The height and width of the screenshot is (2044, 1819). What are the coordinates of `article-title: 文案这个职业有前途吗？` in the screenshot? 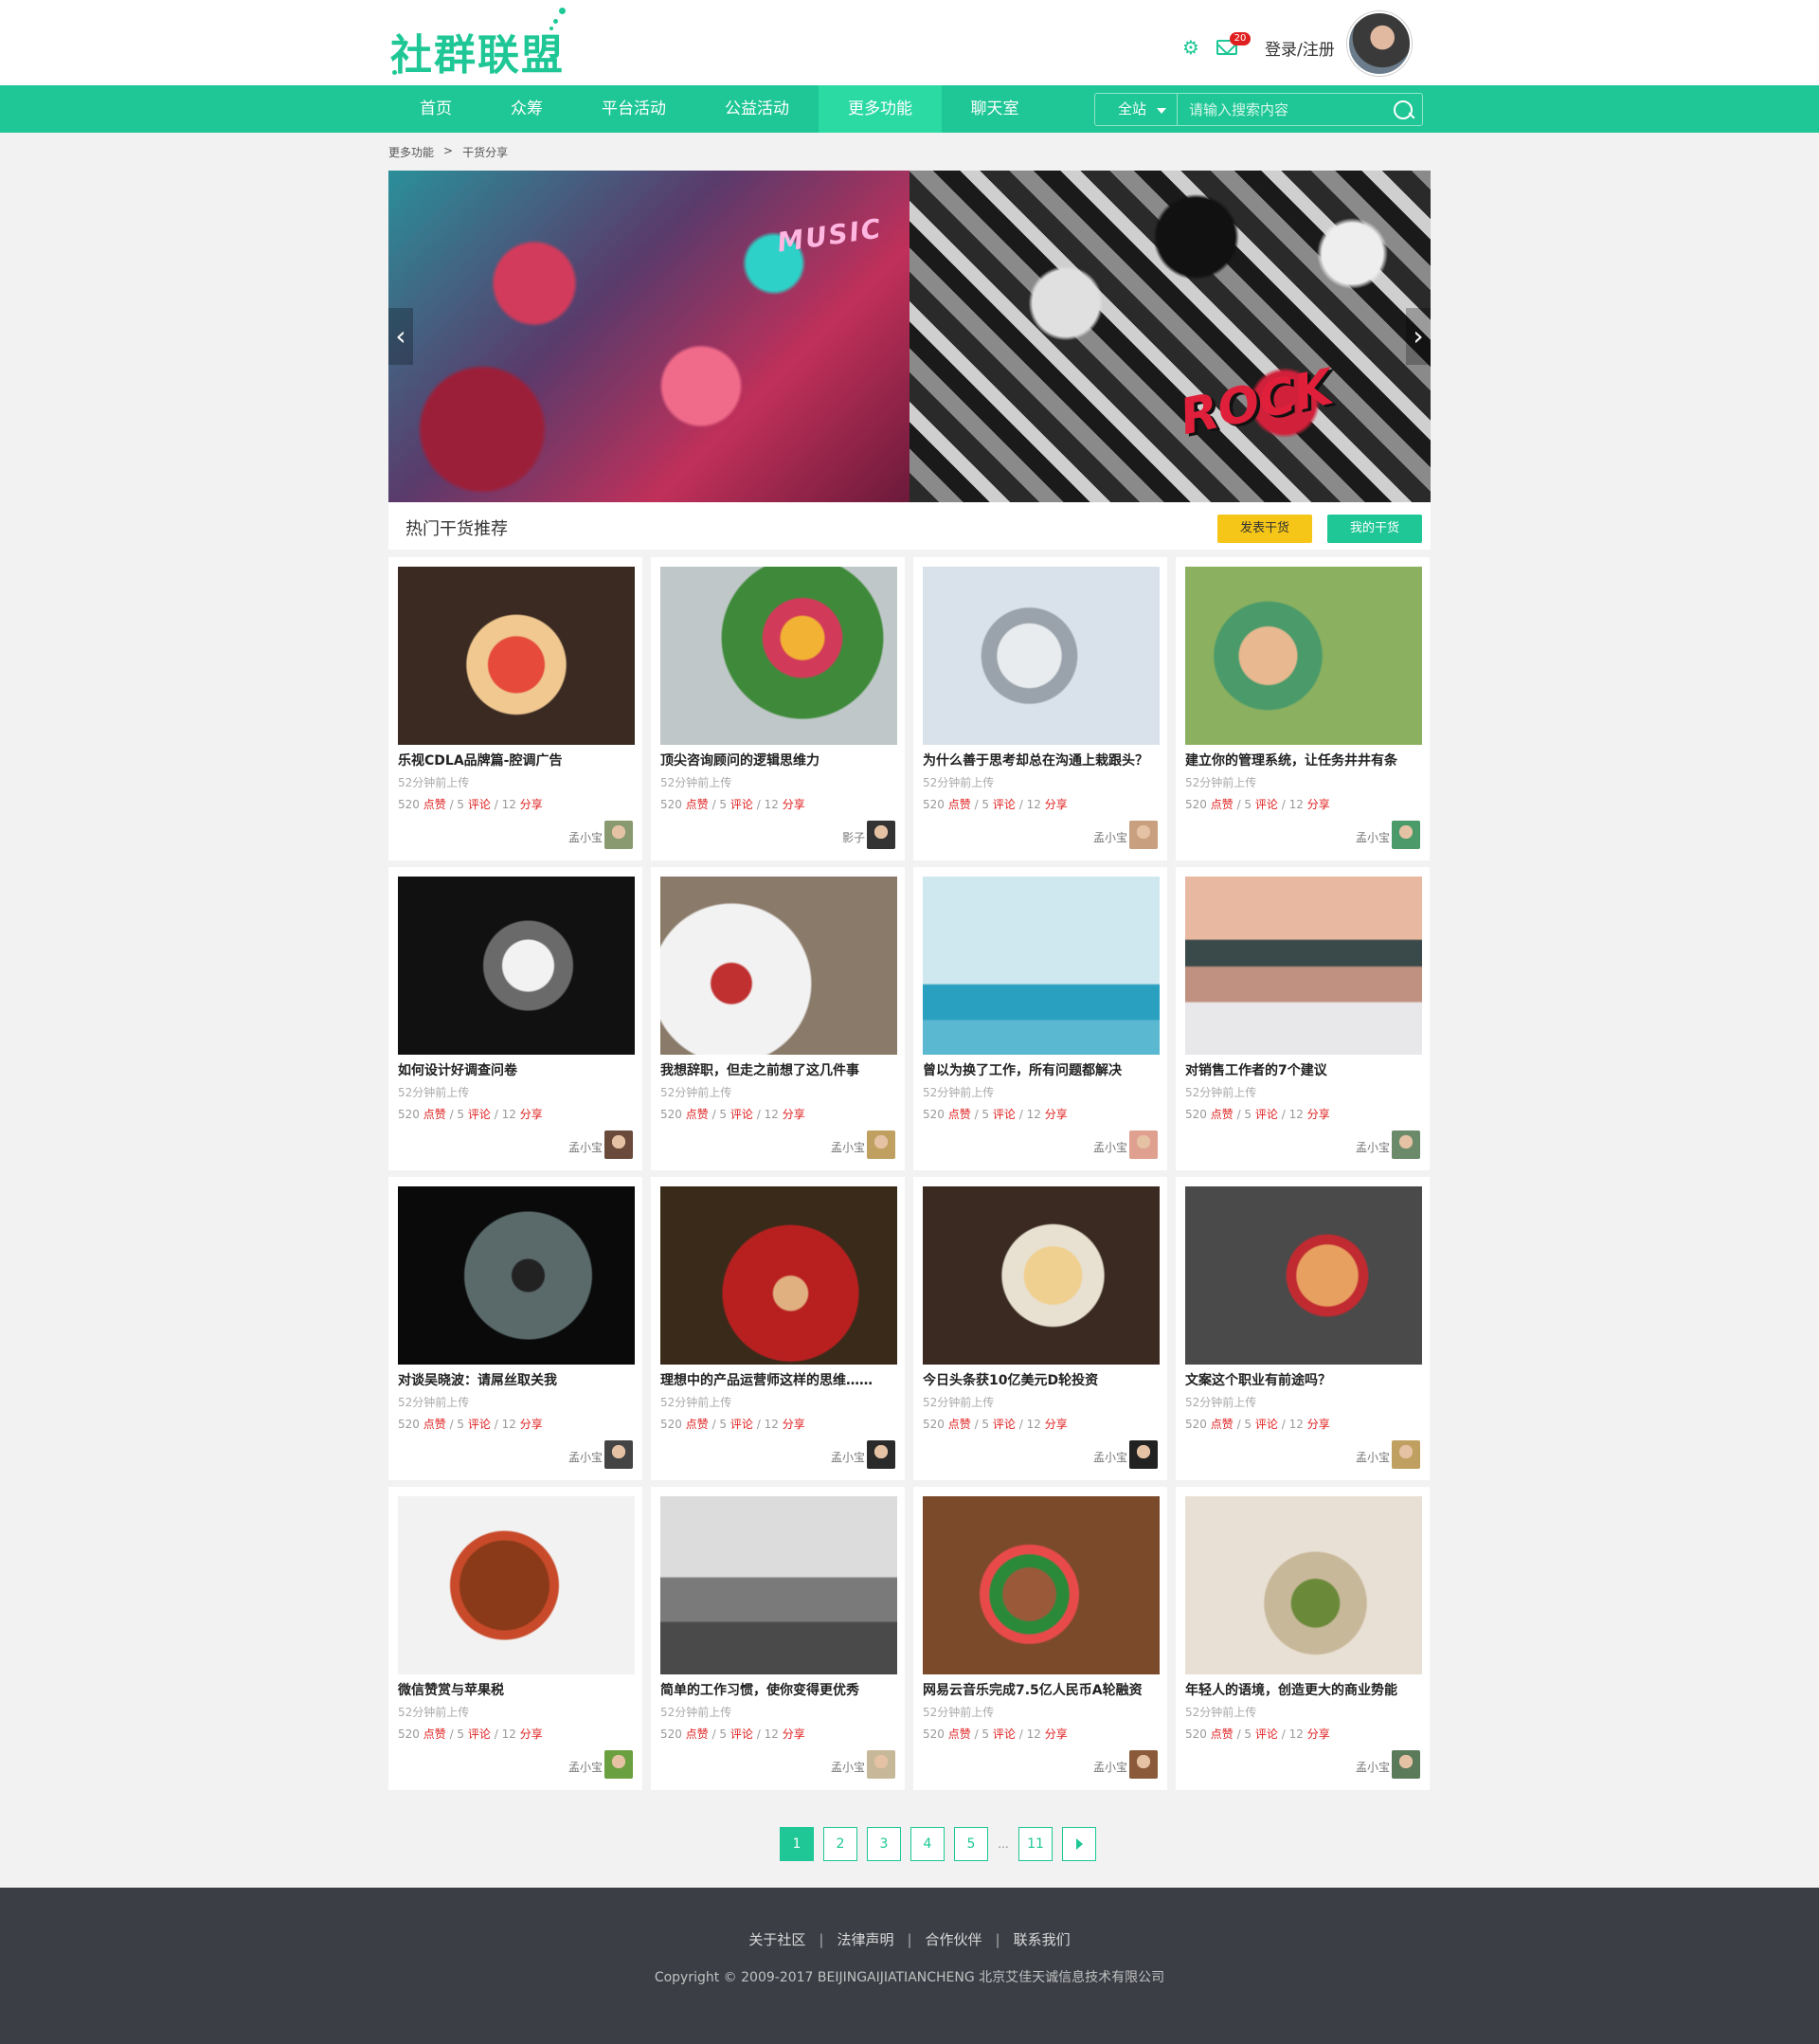 It's located at (1303, 1379).